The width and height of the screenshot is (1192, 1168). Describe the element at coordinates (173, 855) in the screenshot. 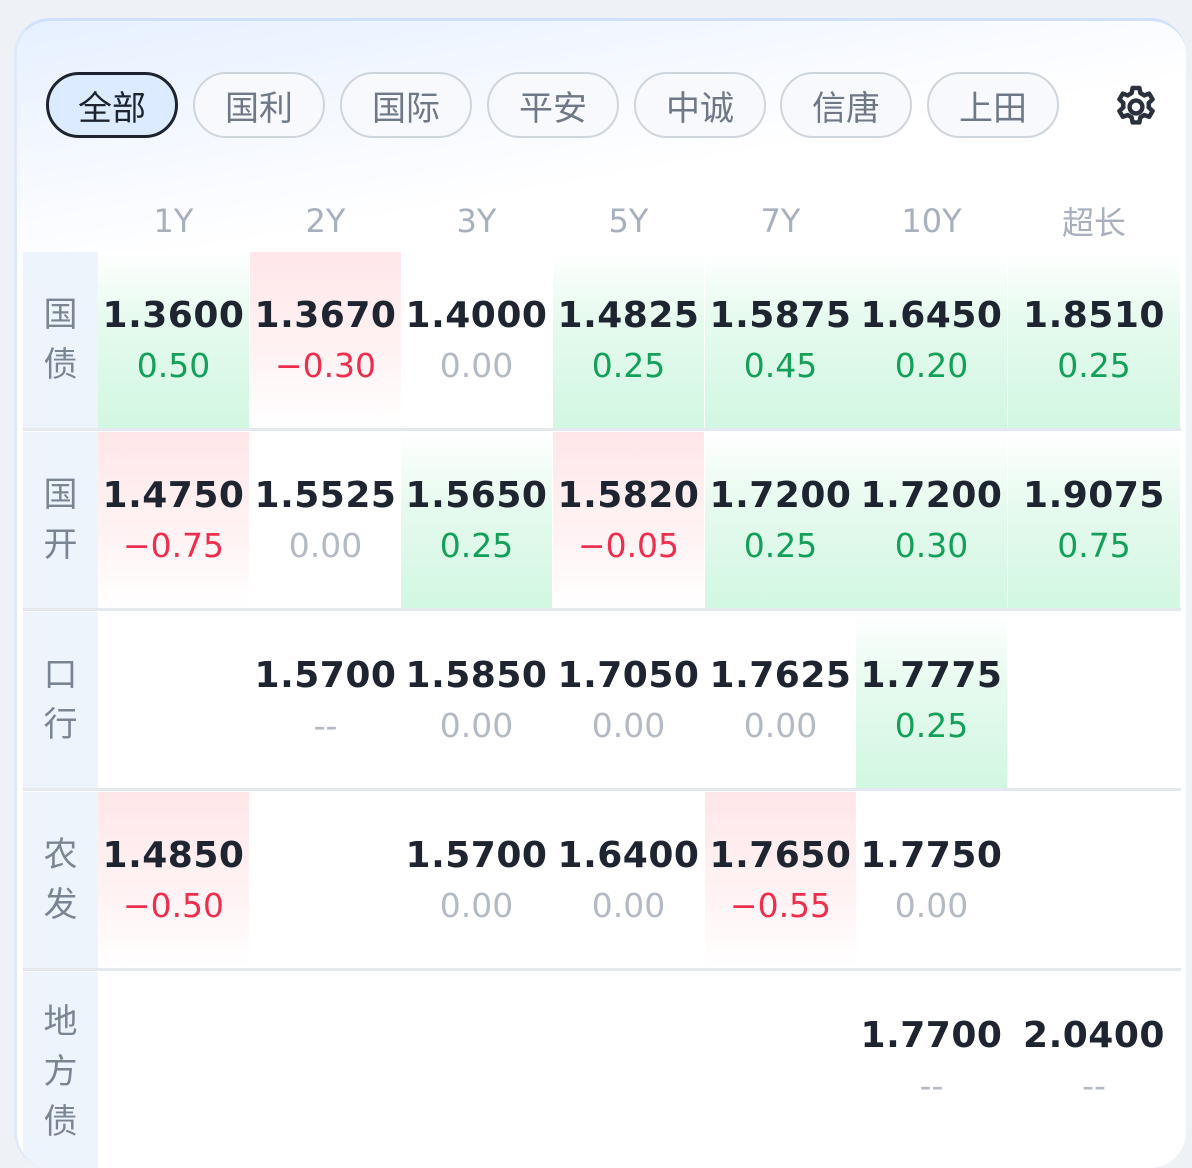

I see `yield-rate: 1.4850` at that location.